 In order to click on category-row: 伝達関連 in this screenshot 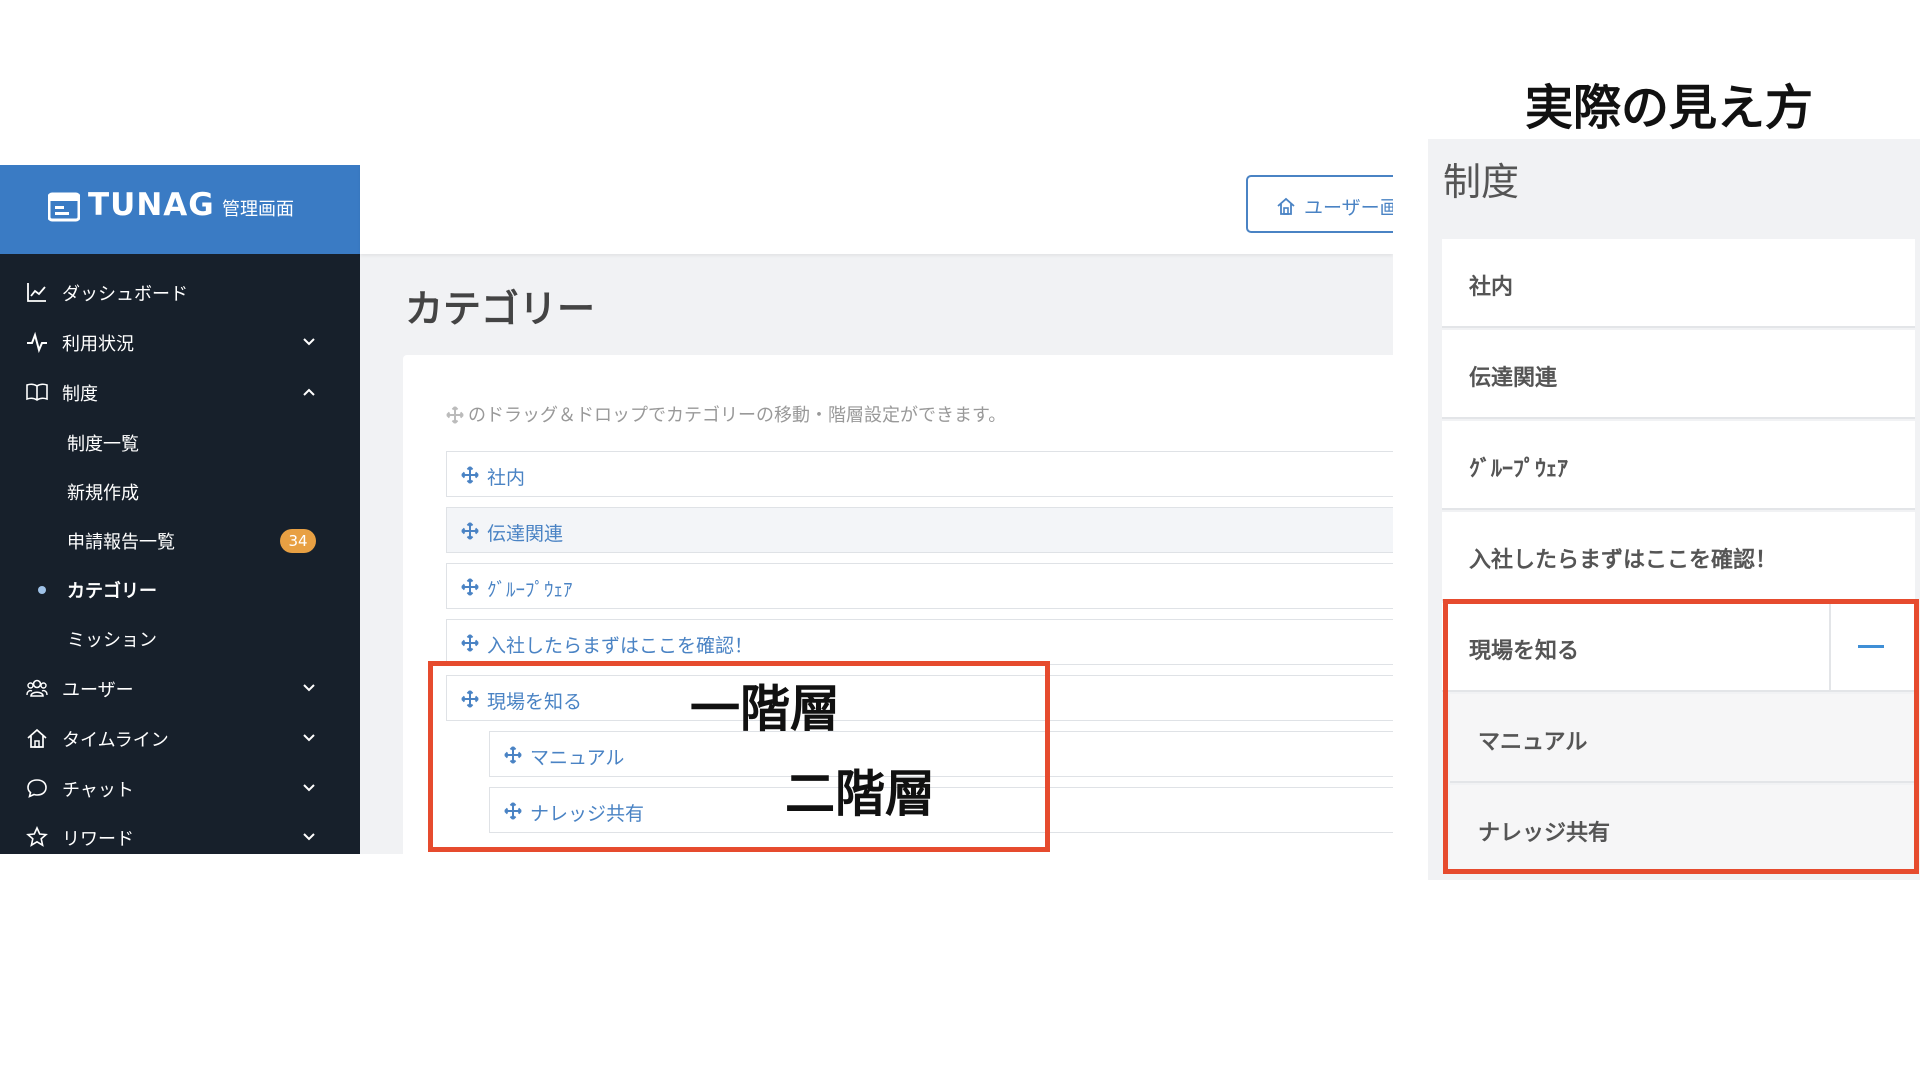, I will do `click(919, 530)`.